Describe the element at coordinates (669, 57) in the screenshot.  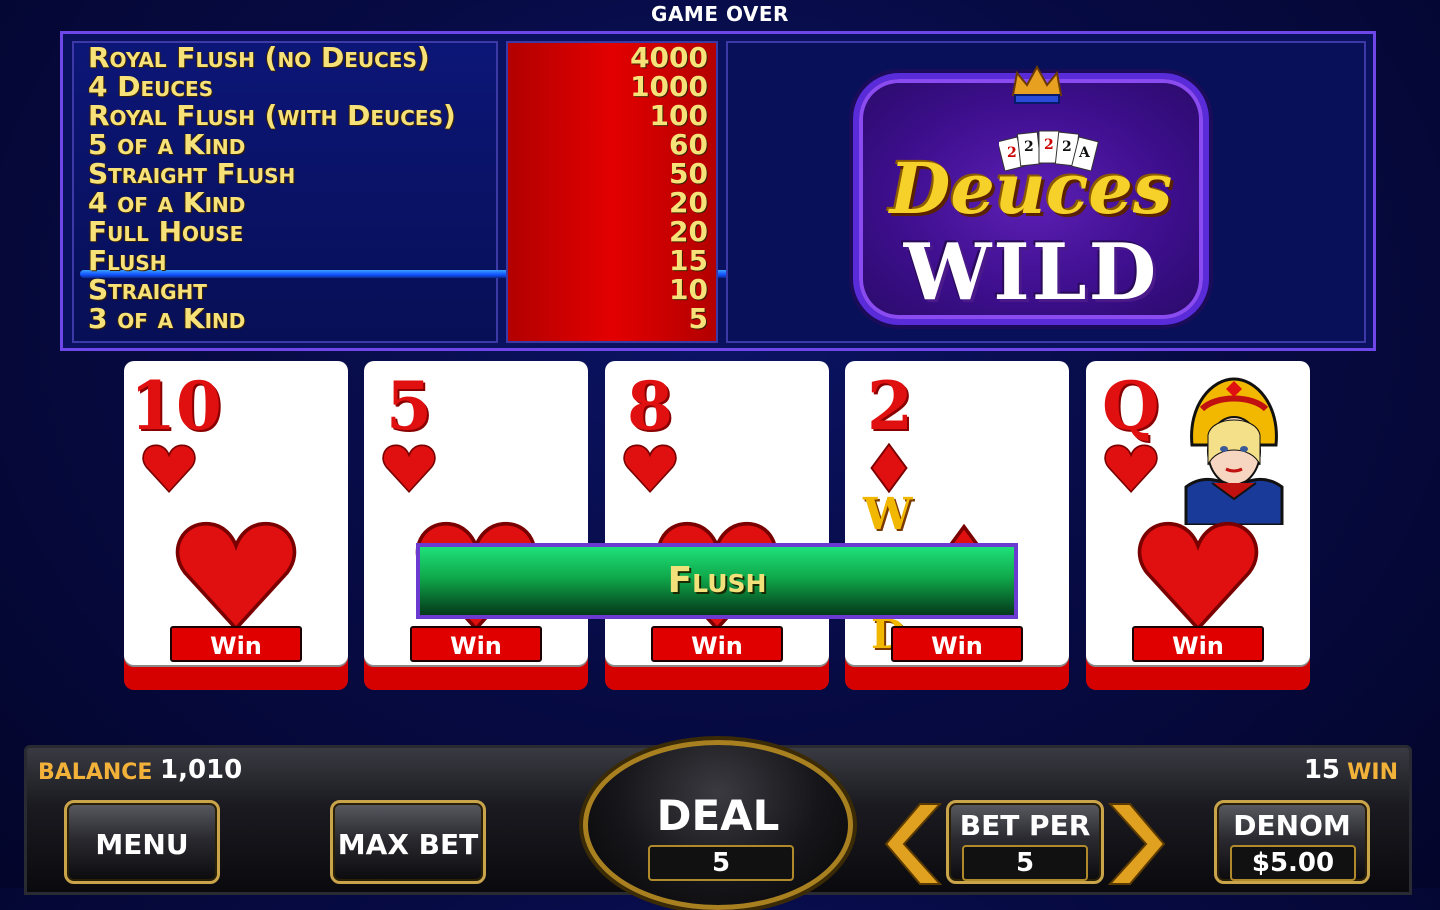
I see `paytable-pay: 4000` at that location.